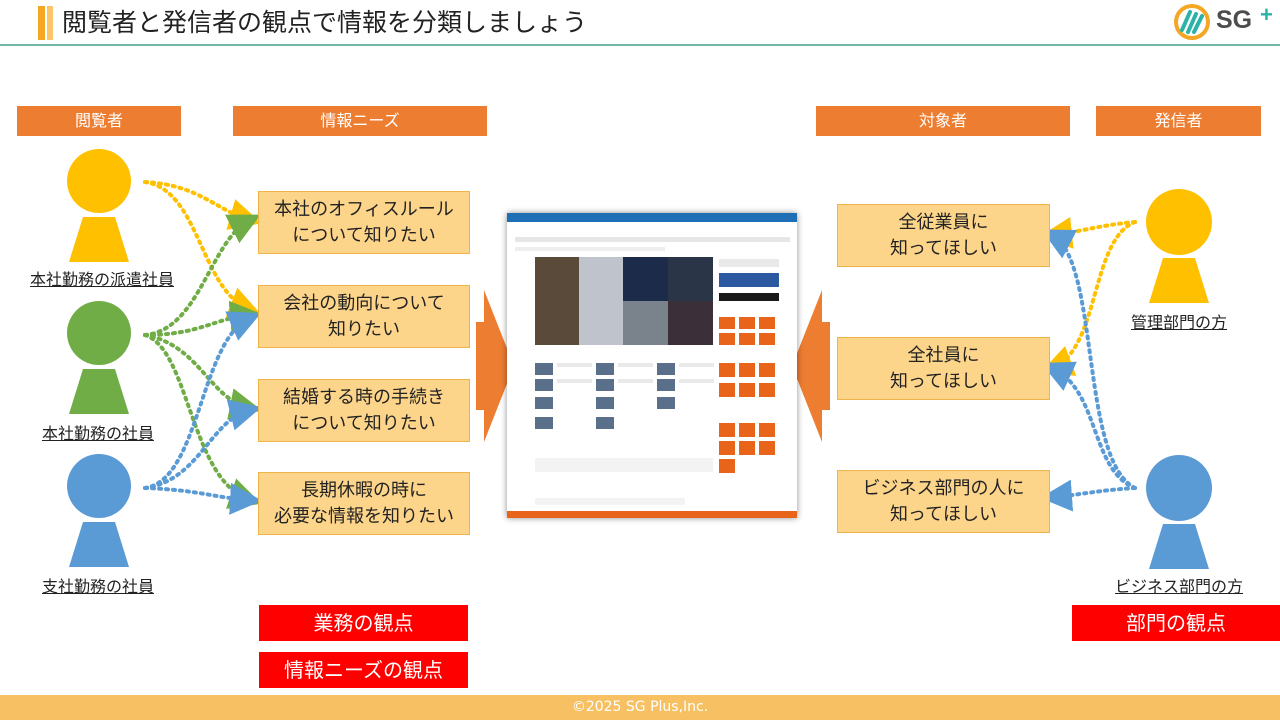  Describe the element at coordinates (364, 503) in the screenshot. I see `need-box-long-leave: 長期休暇の時に 必要な情報を知りたい` at that location.